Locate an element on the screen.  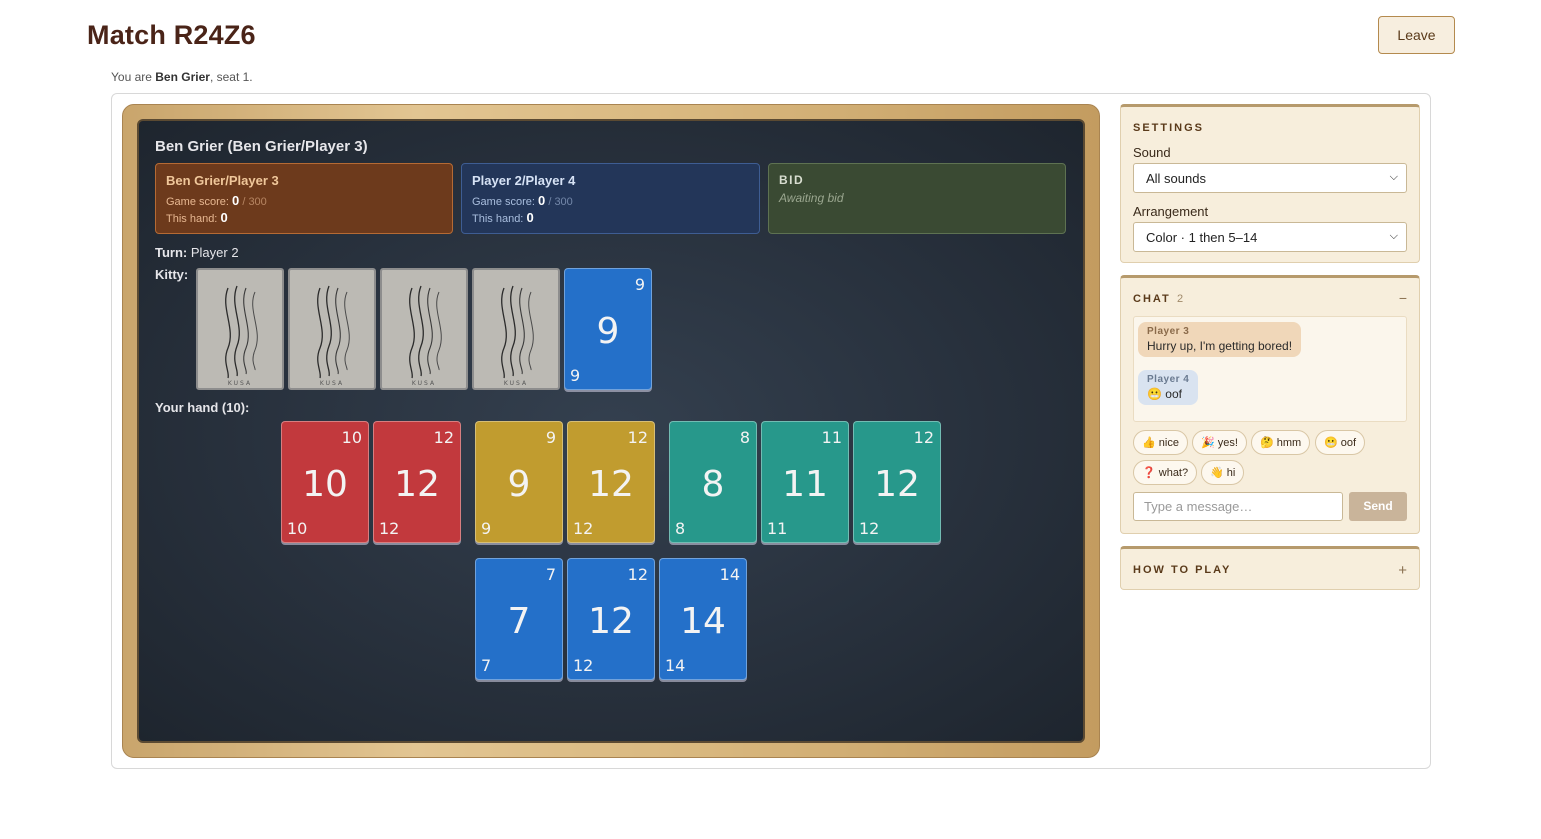
team-name: Player 2/Player 4 is located at coordinates (524, 180).